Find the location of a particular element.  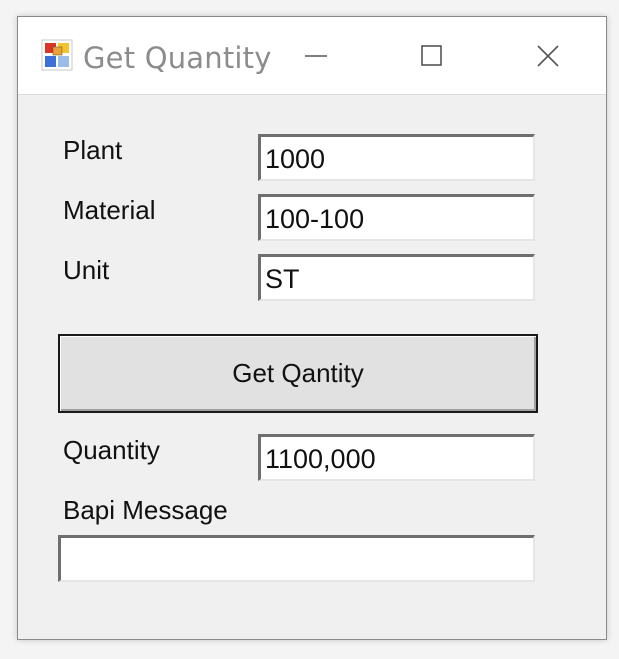

get-quantity-button-label: Get Qantity is located at coordinates (298, 373).